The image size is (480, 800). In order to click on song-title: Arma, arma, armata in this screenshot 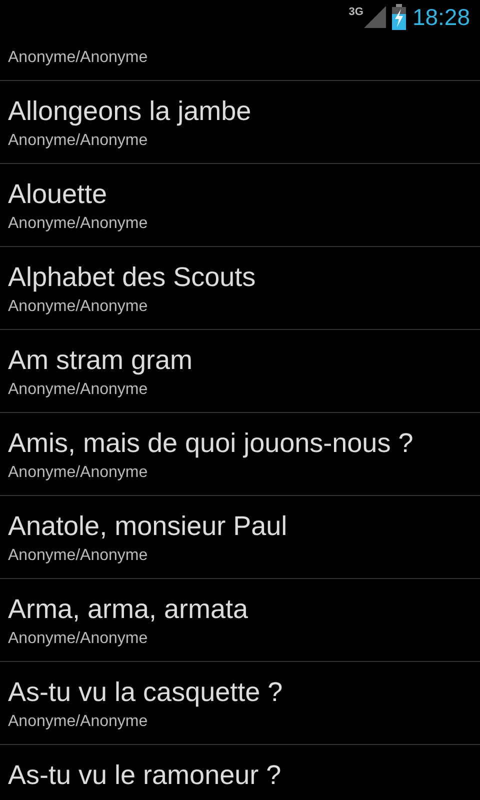, I will do `click(129, 609)`.